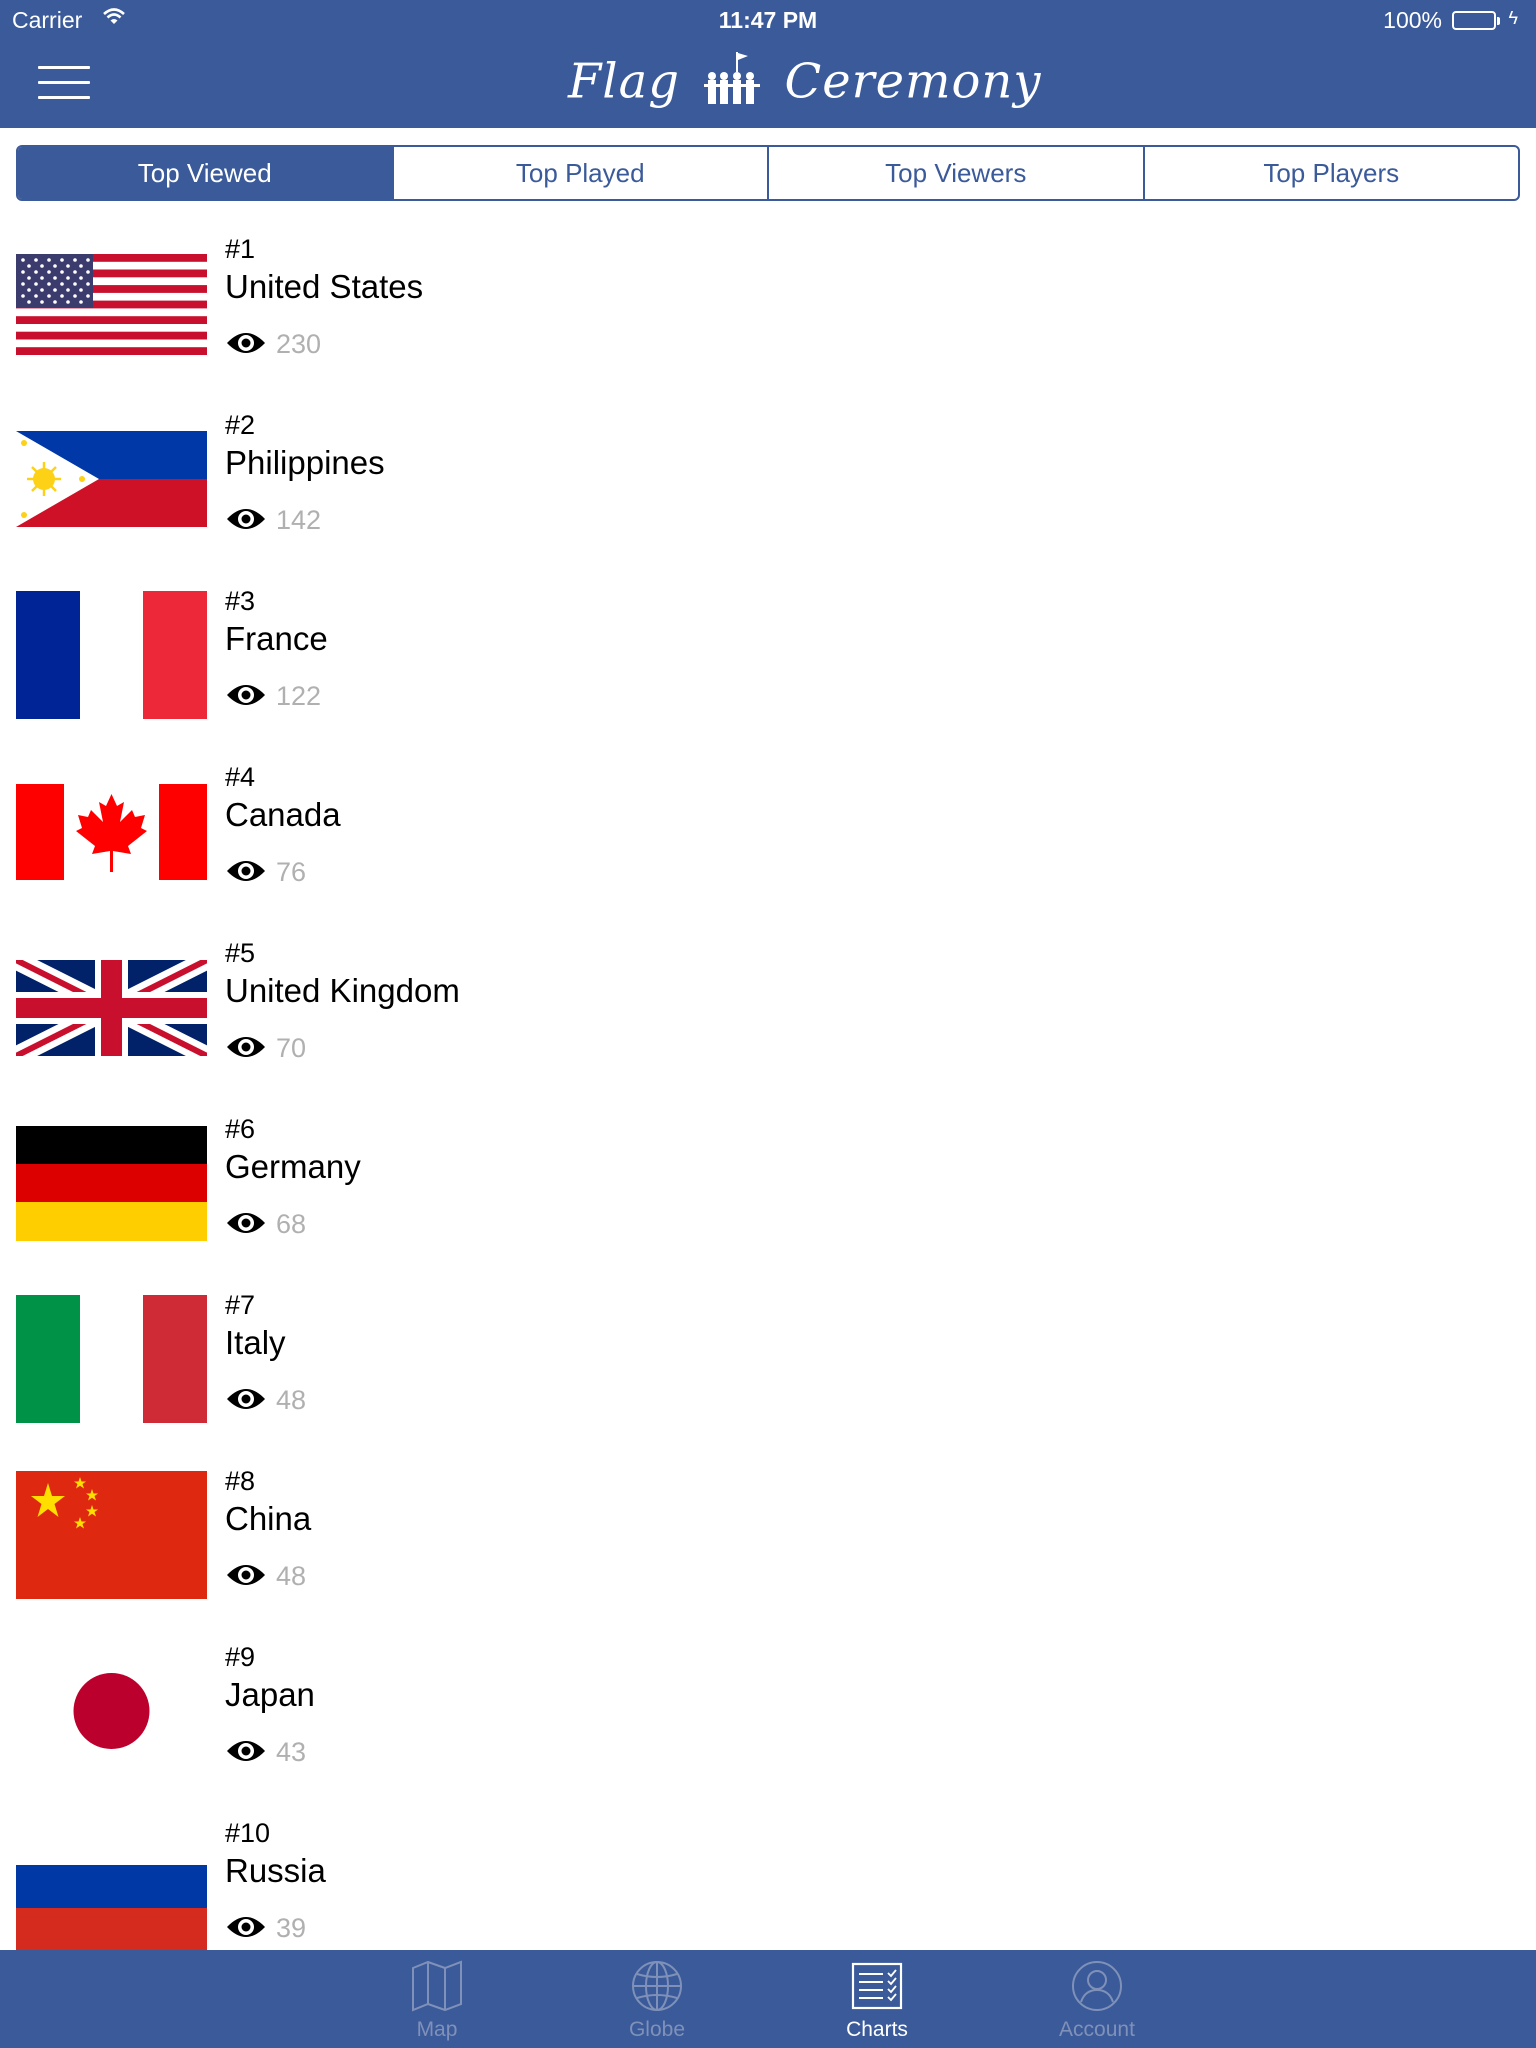  I want to click on rank-label: #7, so click(240, 1305).